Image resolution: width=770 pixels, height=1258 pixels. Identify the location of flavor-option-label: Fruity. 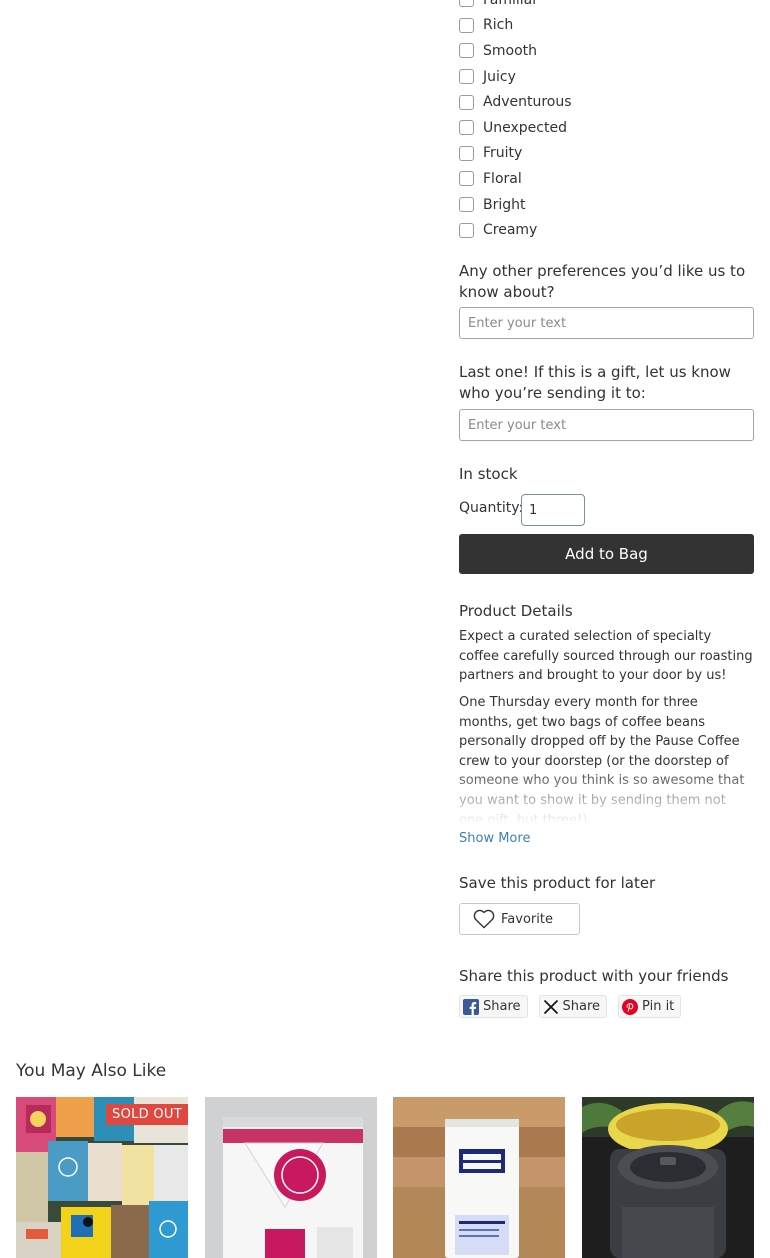
(503, 153).